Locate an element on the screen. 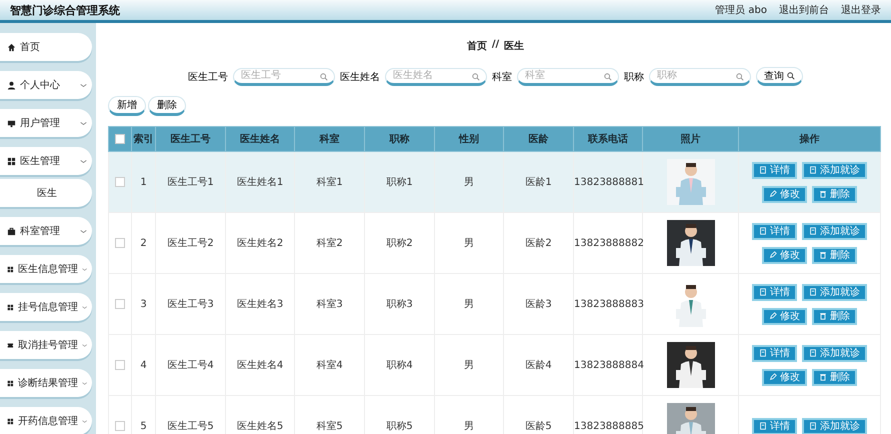 The width and height of the screenshot is (891, 434). table-cell: 科室3 is located at coordinates (329, 304).